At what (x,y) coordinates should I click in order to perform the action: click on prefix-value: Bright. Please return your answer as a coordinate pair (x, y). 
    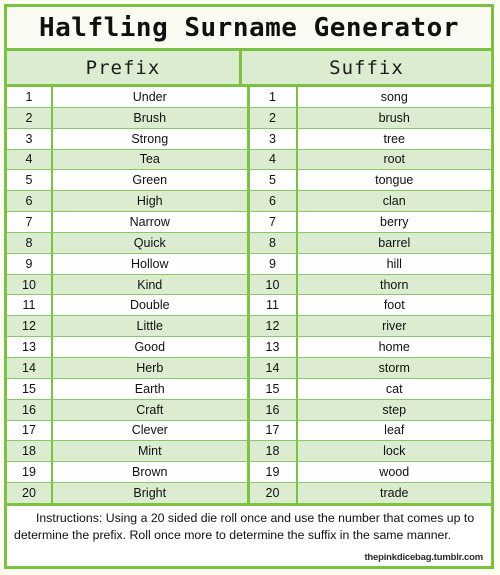
    Looking at the image, I should click on (151, 493).